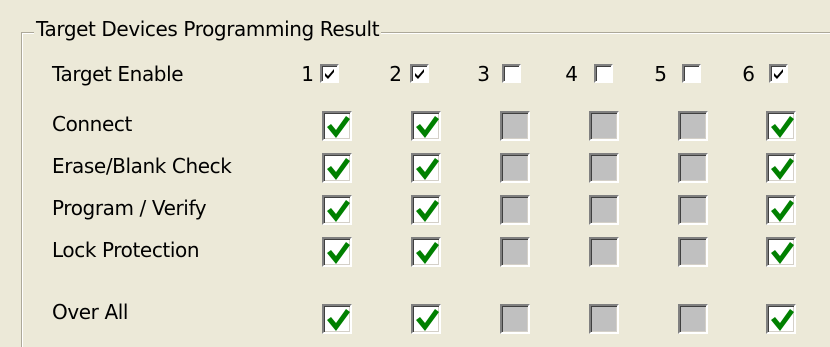 The height and width of the screenshot is (347, 830). I want to click on row-label-over-all: Over All, so click(90, 312).